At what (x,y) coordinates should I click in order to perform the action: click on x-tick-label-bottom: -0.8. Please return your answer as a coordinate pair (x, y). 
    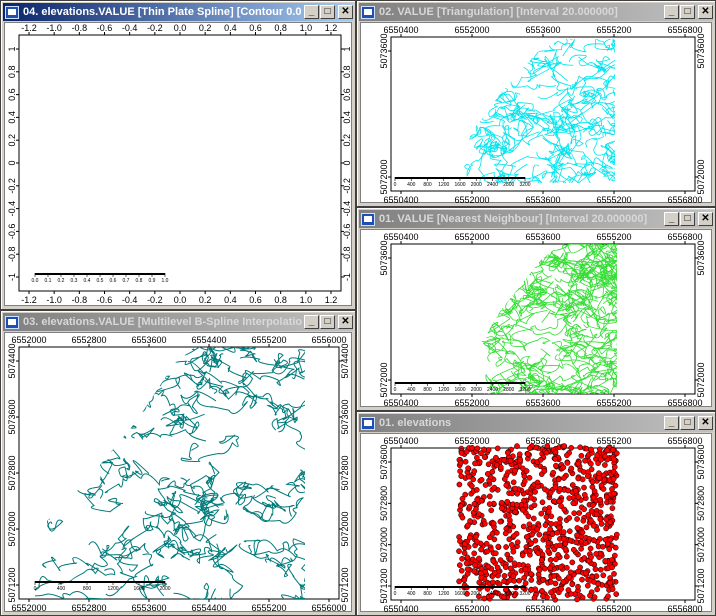
    Looking at the image, I should click on (80, 300).